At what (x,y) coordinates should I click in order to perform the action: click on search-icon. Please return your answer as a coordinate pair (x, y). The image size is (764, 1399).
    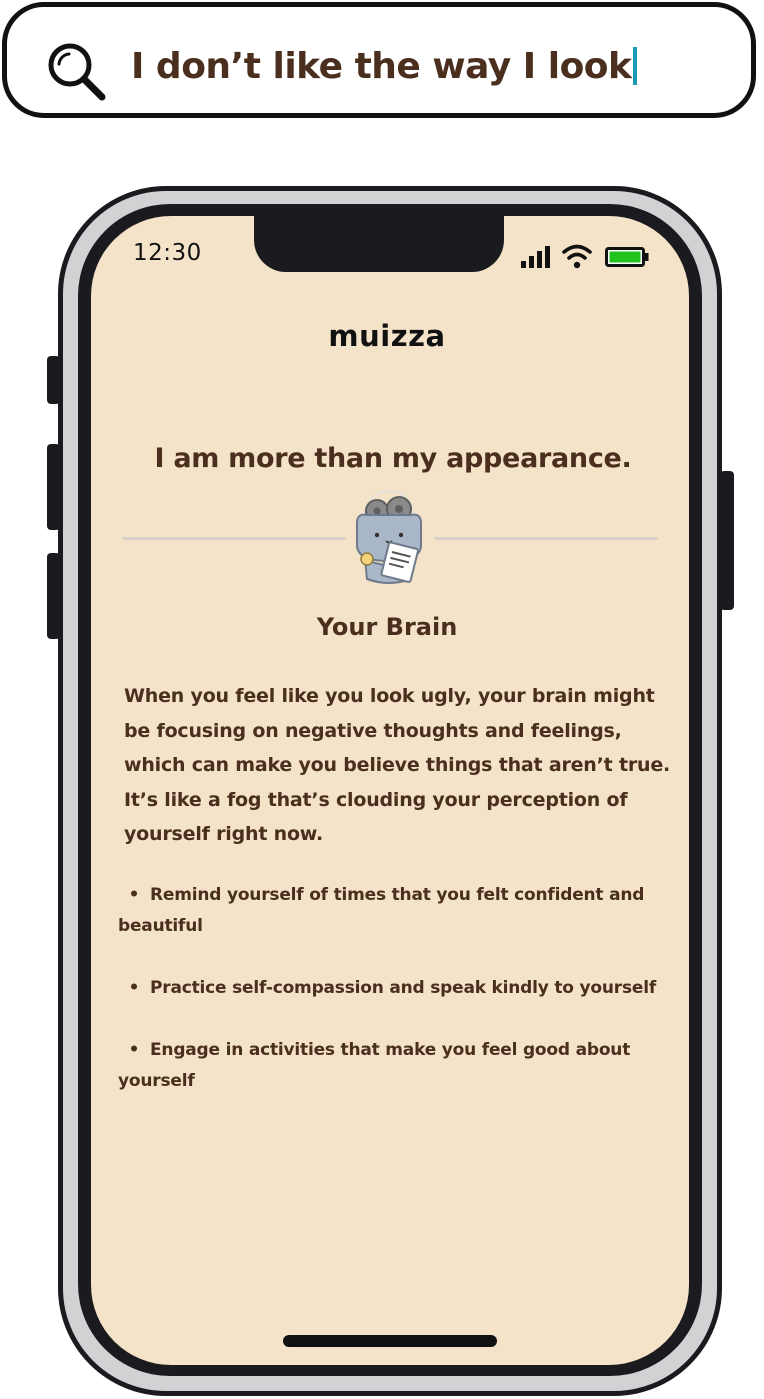
    Looking at the image, I should click on (77, 72).